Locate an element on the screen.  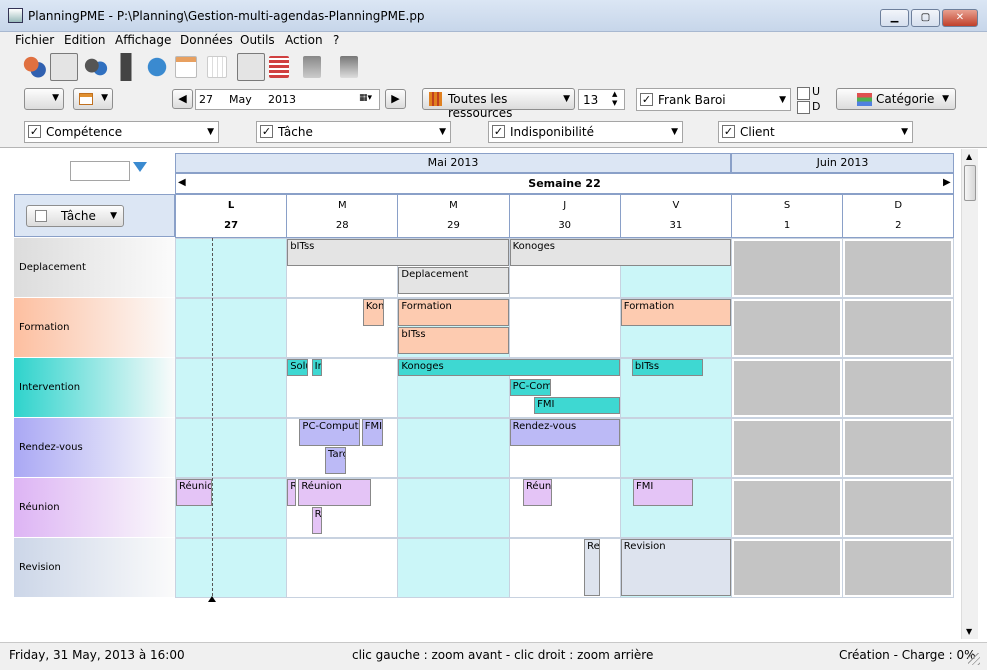
menu-action: Action is located at coordinates (304, 40).